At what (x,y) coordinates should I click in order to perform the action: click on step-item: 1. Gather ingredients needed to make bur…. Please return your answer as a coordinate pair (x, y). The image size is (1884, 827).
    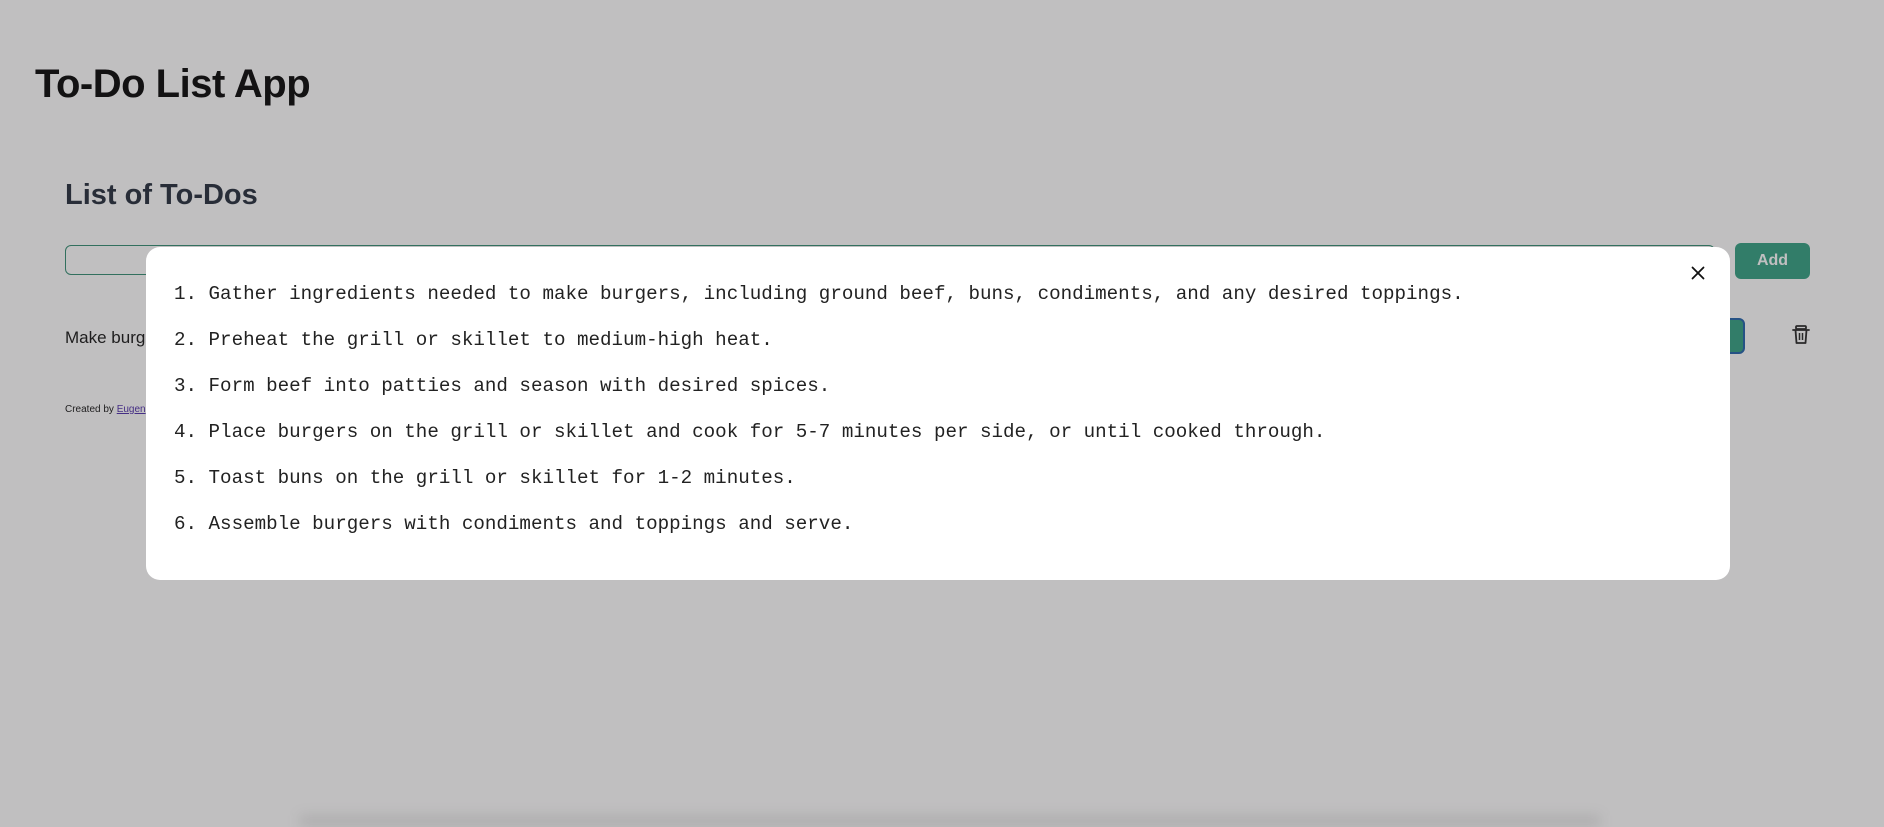
    Looking at the image, I should click on (819, 294).